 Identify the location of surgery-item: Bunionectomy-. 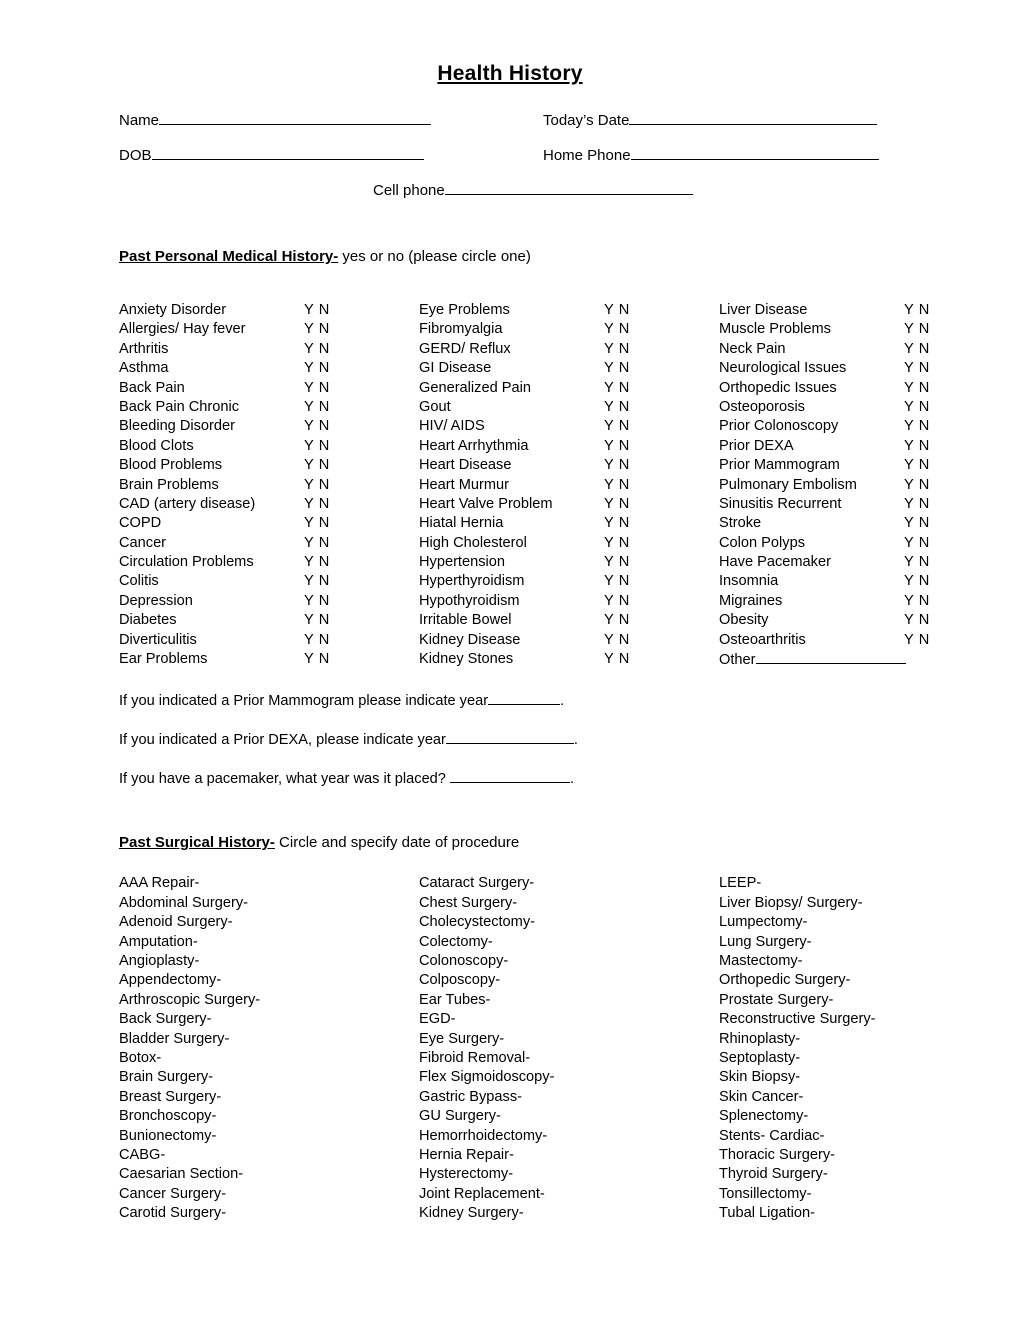
(269, 1136).